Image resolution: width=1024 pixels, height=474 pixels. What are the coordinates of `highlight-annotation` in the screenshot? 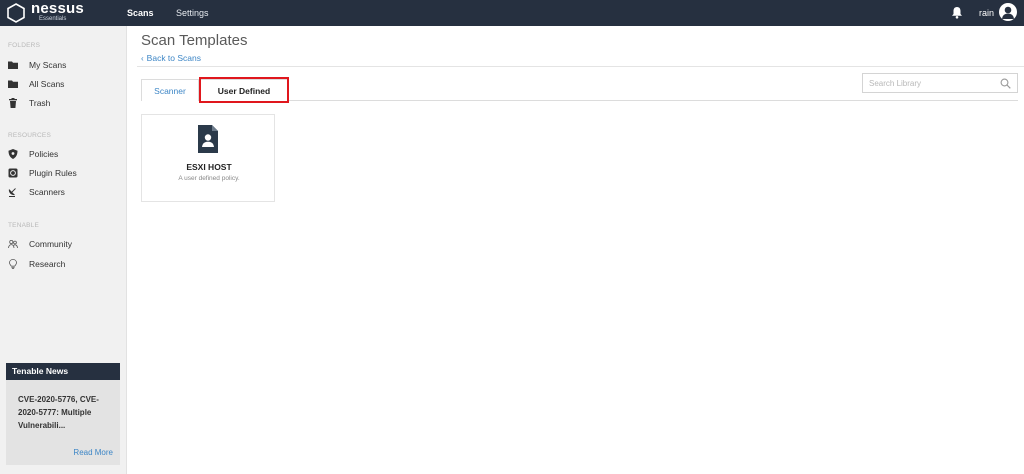 It's located at (244, 90).